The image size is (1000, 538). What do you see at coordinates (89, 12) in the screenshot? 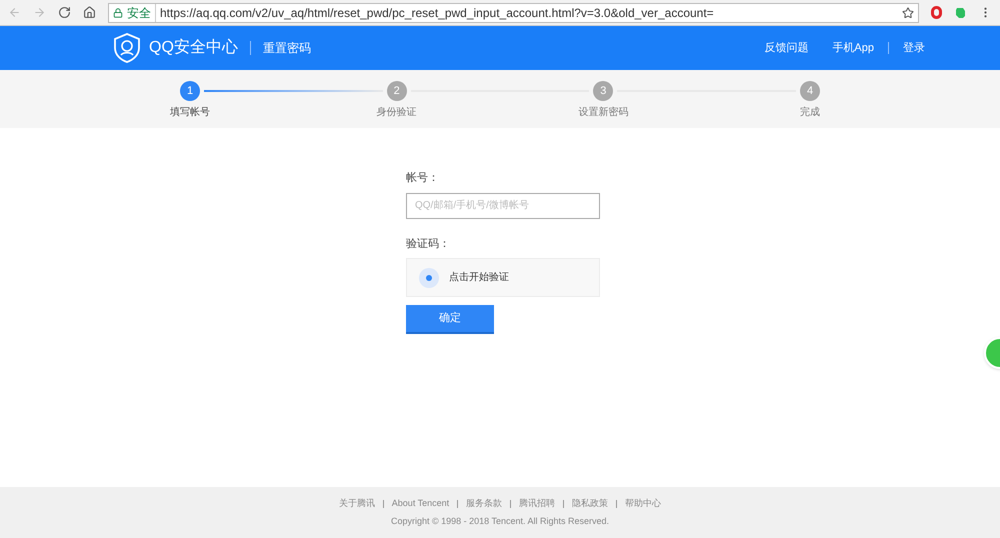
I see `home-icon` at bounding box center [89, 12].